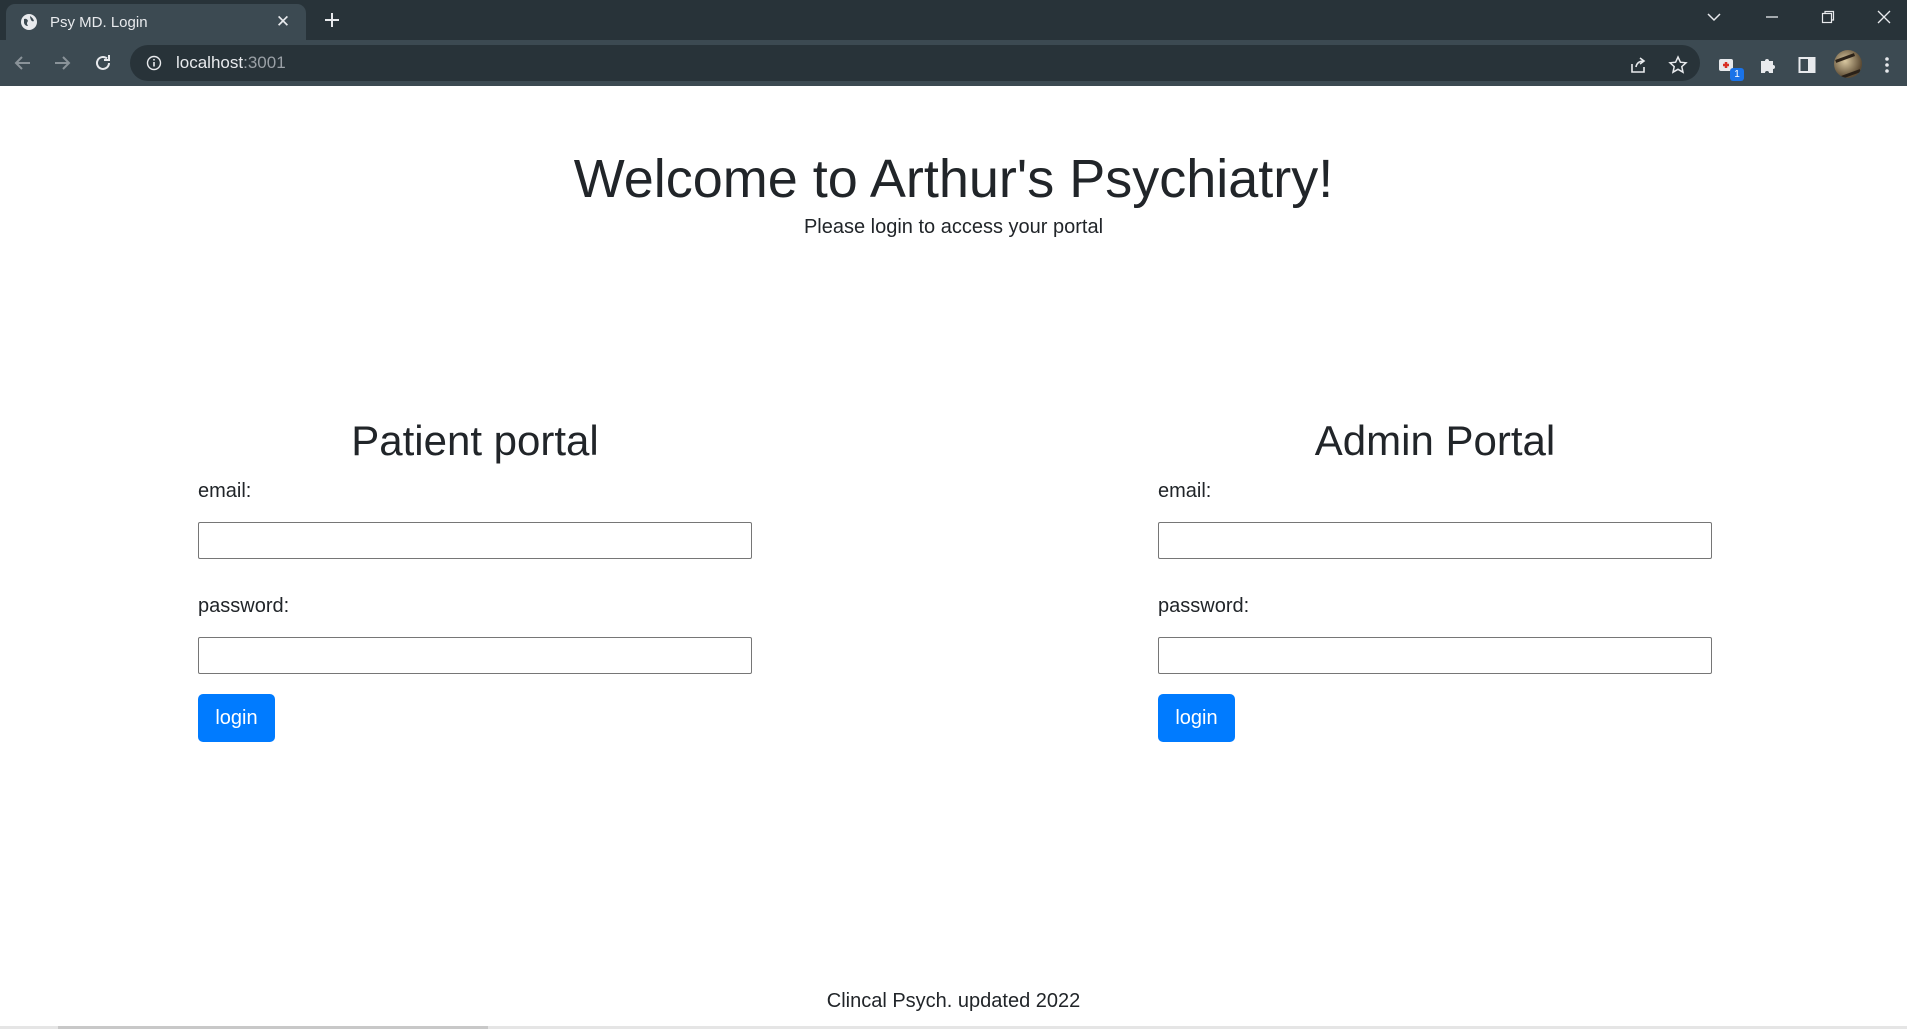 Image resolution: width=1907 pixels, height=1029 pixels. I want to click on patient-password-input, so click(475, 656).